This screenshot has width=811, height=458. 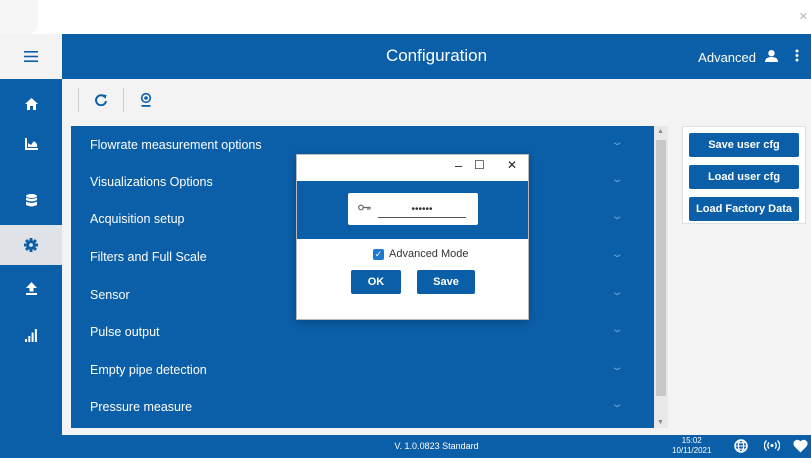 What do you see at coordinates (110, 295) in the screenshot?
I see `accordion-item-label: Sensor` at bounding box center [110, 295].